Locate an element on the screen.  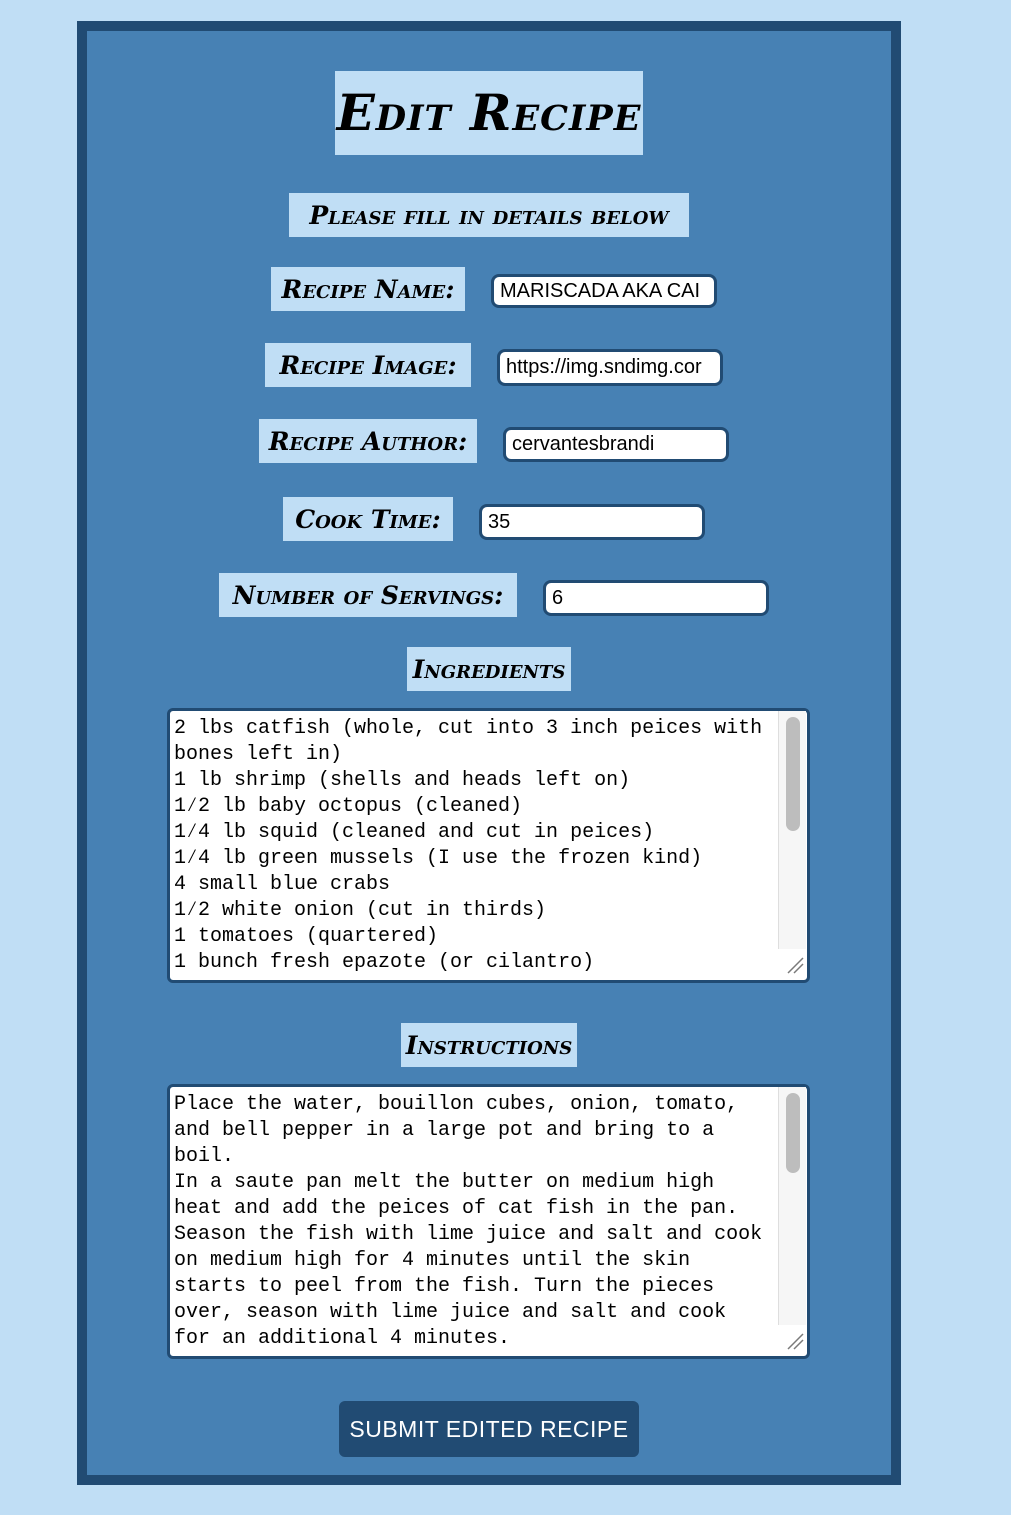
instructions-textarea is located at coordinates (488, 1221).